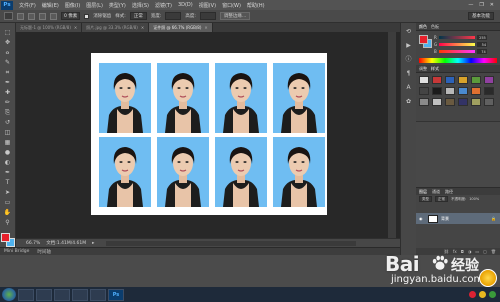 Image resolution: width=500 pixels, height=302 pixels. What do you see at coordinates (8, 193) in the screenshot?
I see `path-select-tool-icon: ➤` at bounding box center [8, 193].